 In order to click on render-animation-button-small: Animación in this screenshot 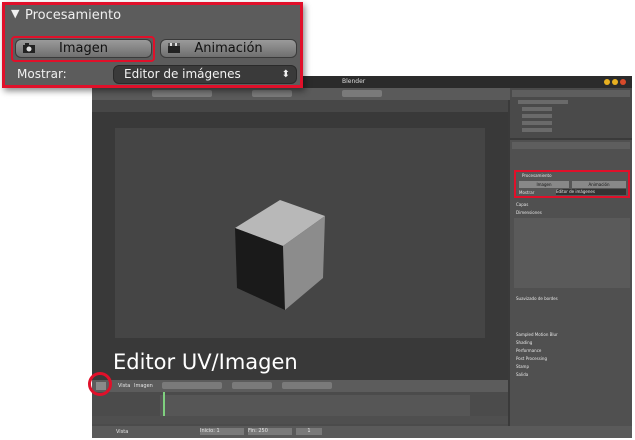, I will do `click(599, 184)`.